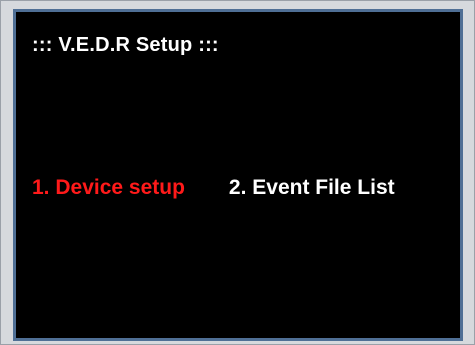 This screenshot has width=475, height=345. I want to click on menu-item-device-setup: 1. Device setup, so click(108, 188).